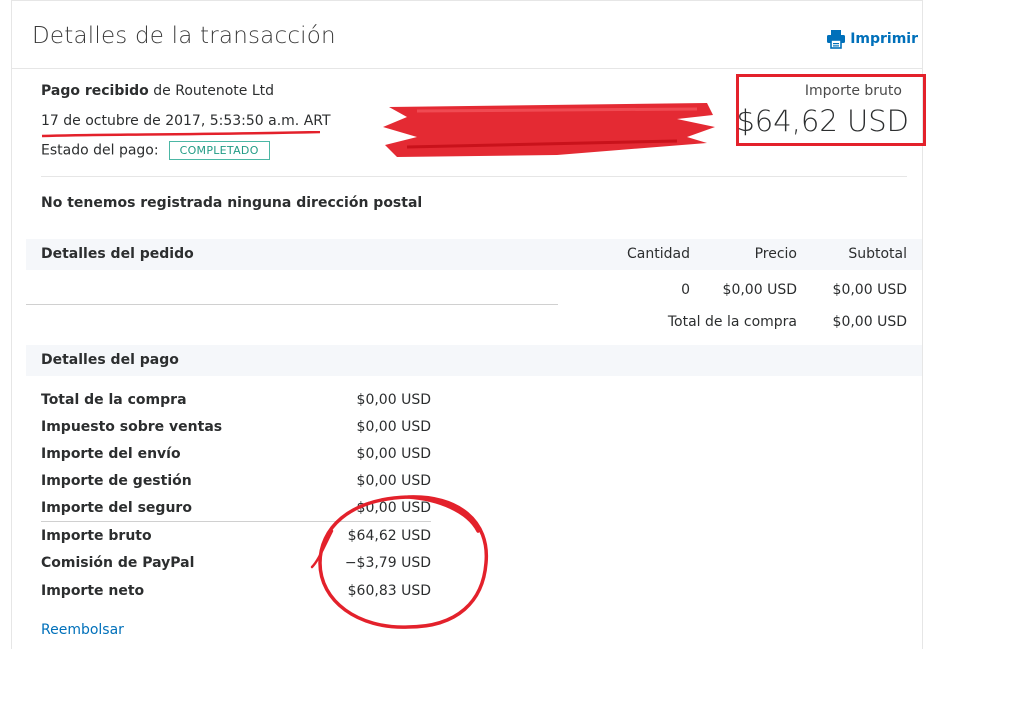  Describe the element at coordinates (869, 322) in the screenshot. I see `order-total-value: $0,00 USD` at that location.